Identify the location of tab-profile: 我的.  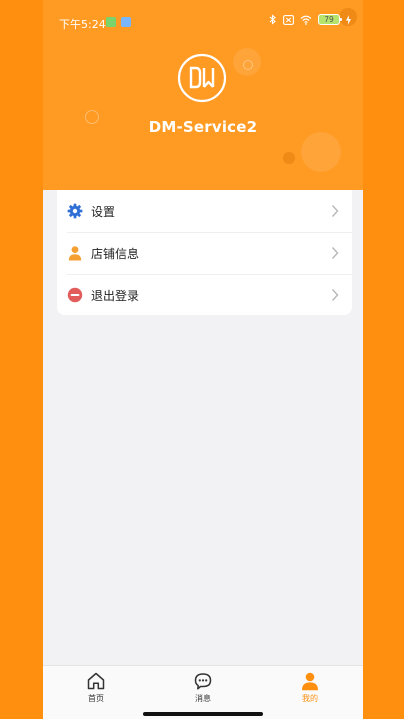
(310, 688).